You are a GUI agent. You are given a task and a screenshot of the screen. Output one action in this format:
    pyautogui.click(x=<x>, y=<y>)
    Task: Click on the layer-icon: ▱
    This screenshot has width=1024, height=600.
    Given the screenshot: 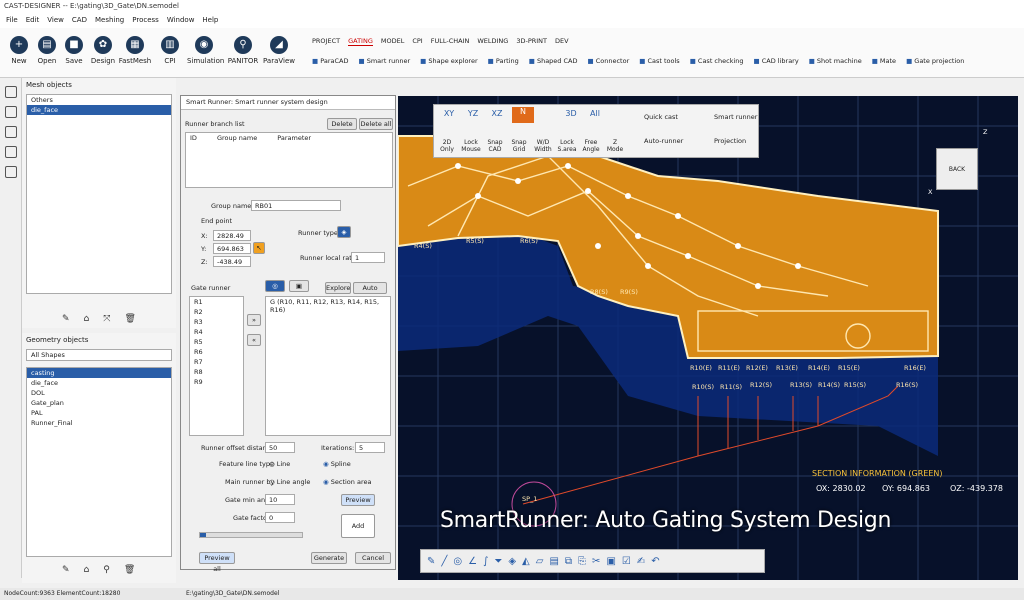 What is the action you would take?
    pyautogui.click(x=540, y=561)
    